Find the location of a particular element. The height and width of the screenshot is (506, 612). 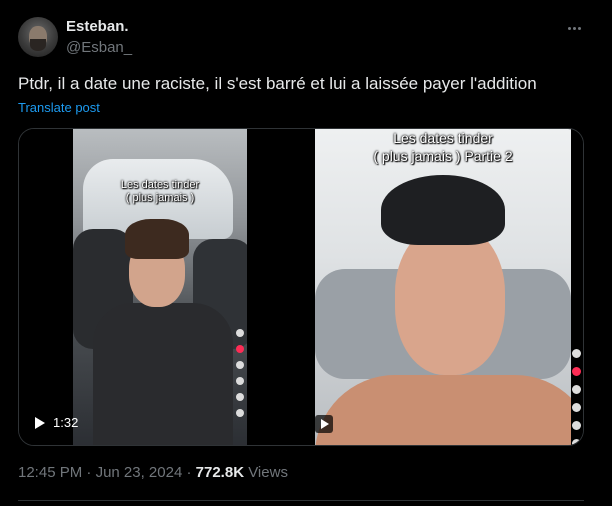

chest is located at coordinates (443, 410).